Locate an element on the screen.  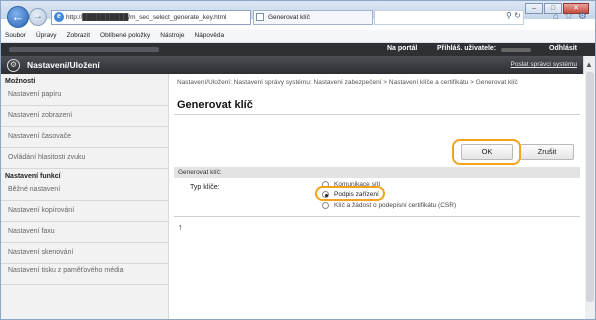
radio-button is located at coordinates (325, 205).